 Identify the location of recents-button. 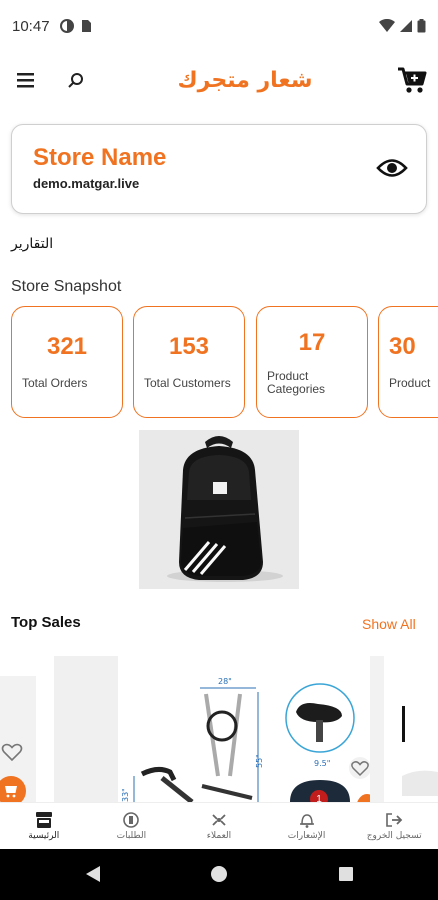
(346, 876).